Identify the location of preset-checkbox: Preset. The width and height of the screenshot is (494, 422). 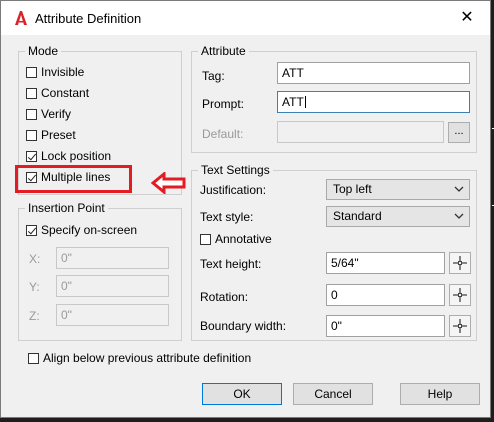
(51, 136).